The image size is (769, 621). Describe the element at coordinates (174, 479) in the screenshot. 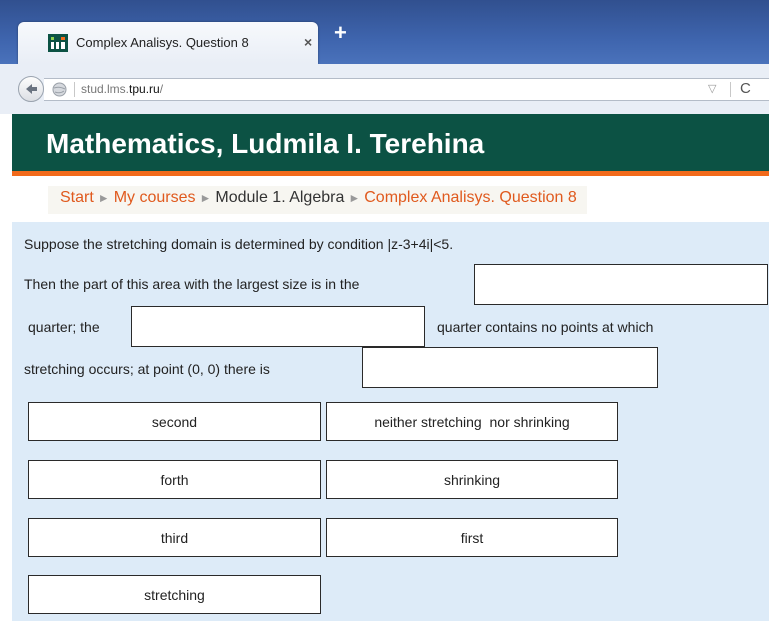

I see `choice-forth: forth` at that location.